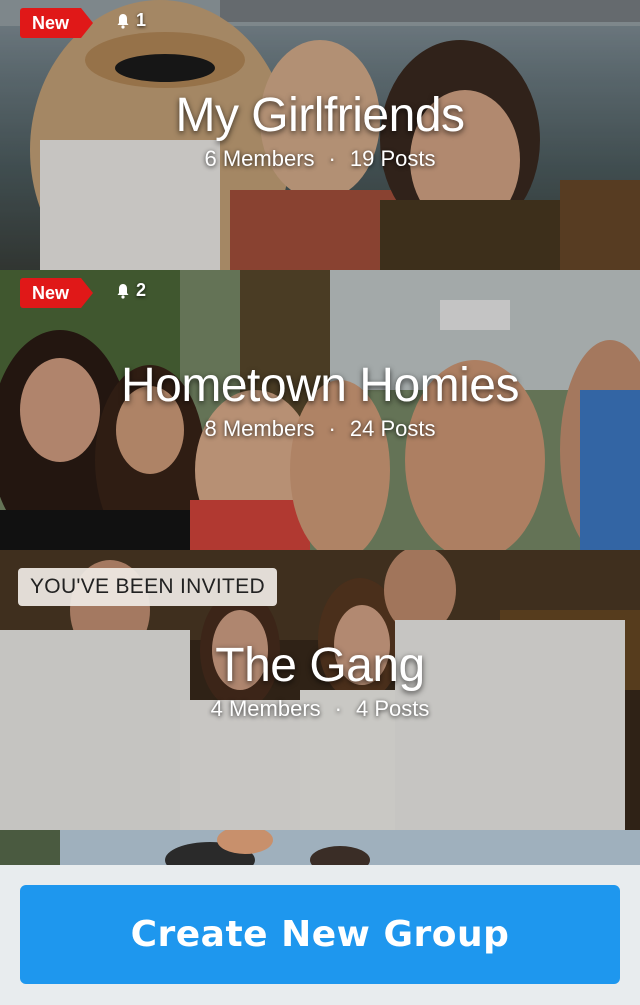 This screenshot has height=1005, width=640. I want to click on footer-bar: Create New Group, so click(320, 935).